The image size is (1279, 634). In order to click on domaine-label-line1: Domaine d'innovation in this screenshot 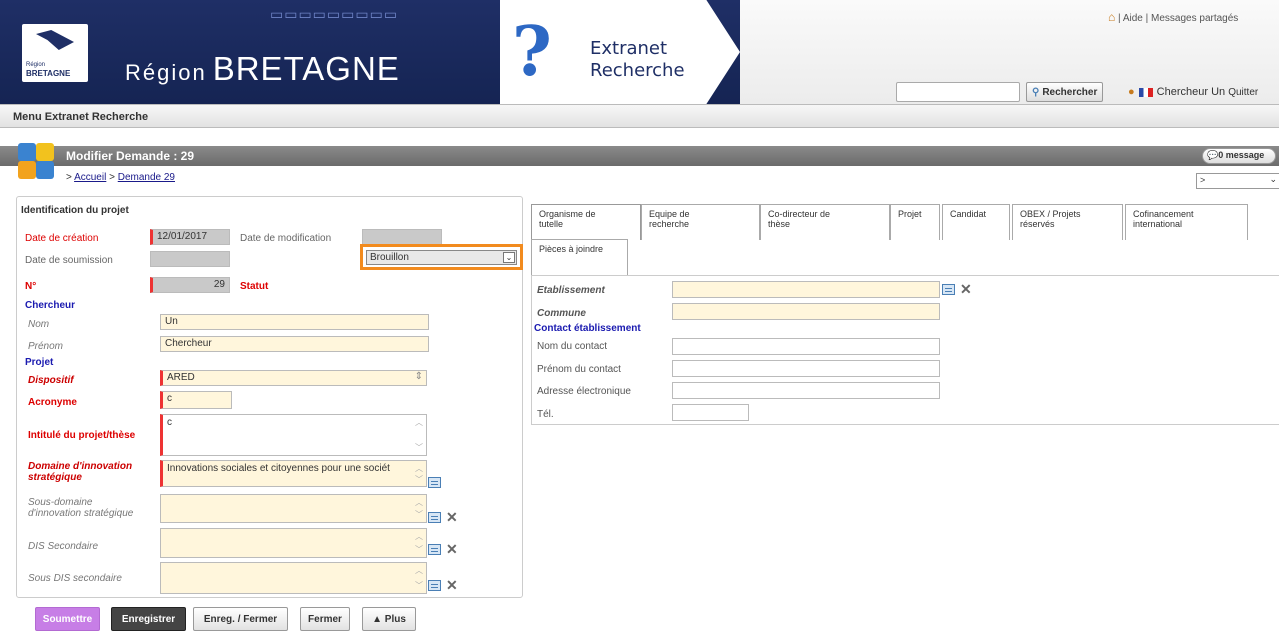, I will do `click(80, 466)`.